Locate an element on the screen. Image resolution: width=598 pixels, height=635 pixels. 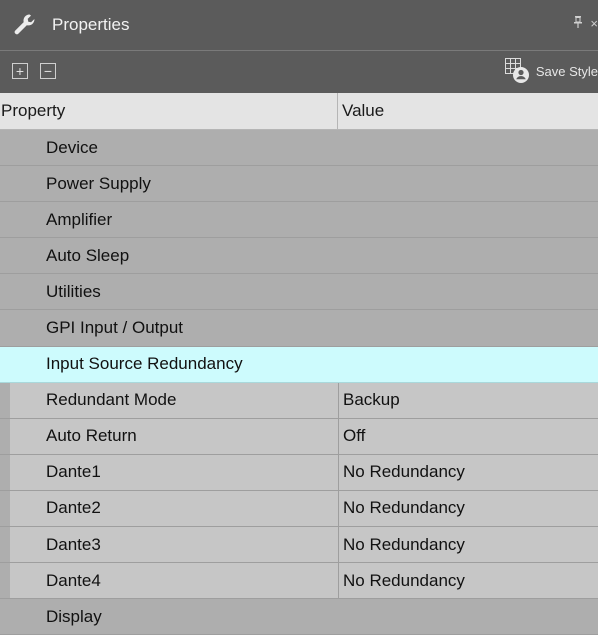
property-name: Device is located at coordinates (72, 147).